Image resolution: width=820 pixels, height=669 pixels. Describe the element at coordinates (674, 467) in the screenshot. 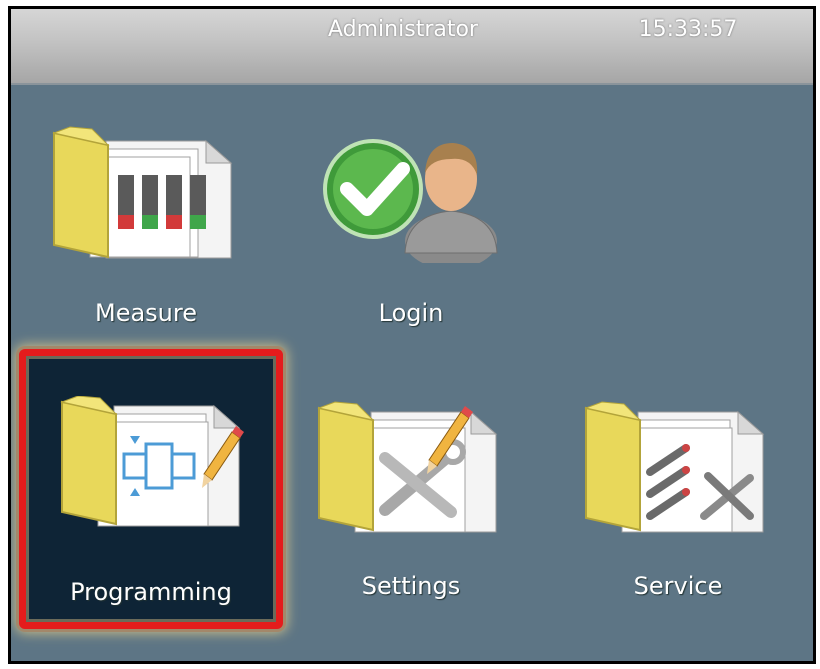

I see `folder-service-icon` at that location.